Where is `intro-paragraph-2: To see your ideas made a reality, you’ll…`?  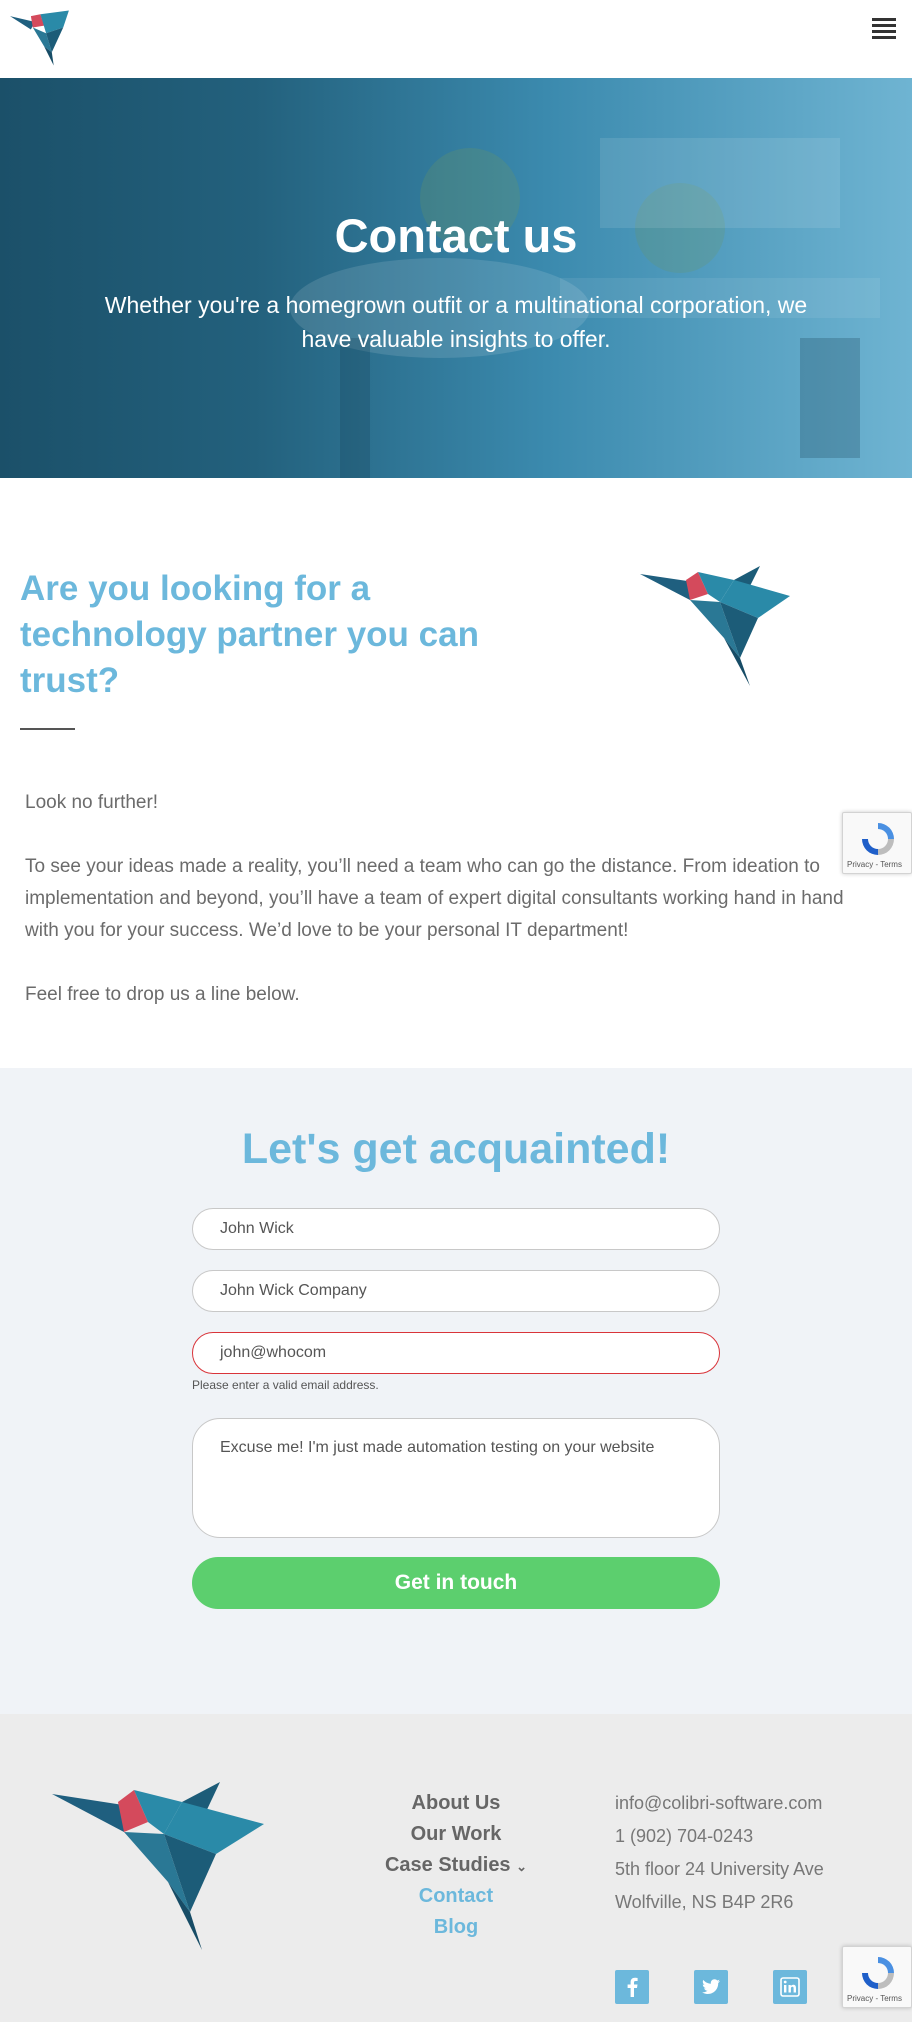 intro-paragraph-2: To see your ideas made a reality, you’ll… is located at coordinates (434, 898).